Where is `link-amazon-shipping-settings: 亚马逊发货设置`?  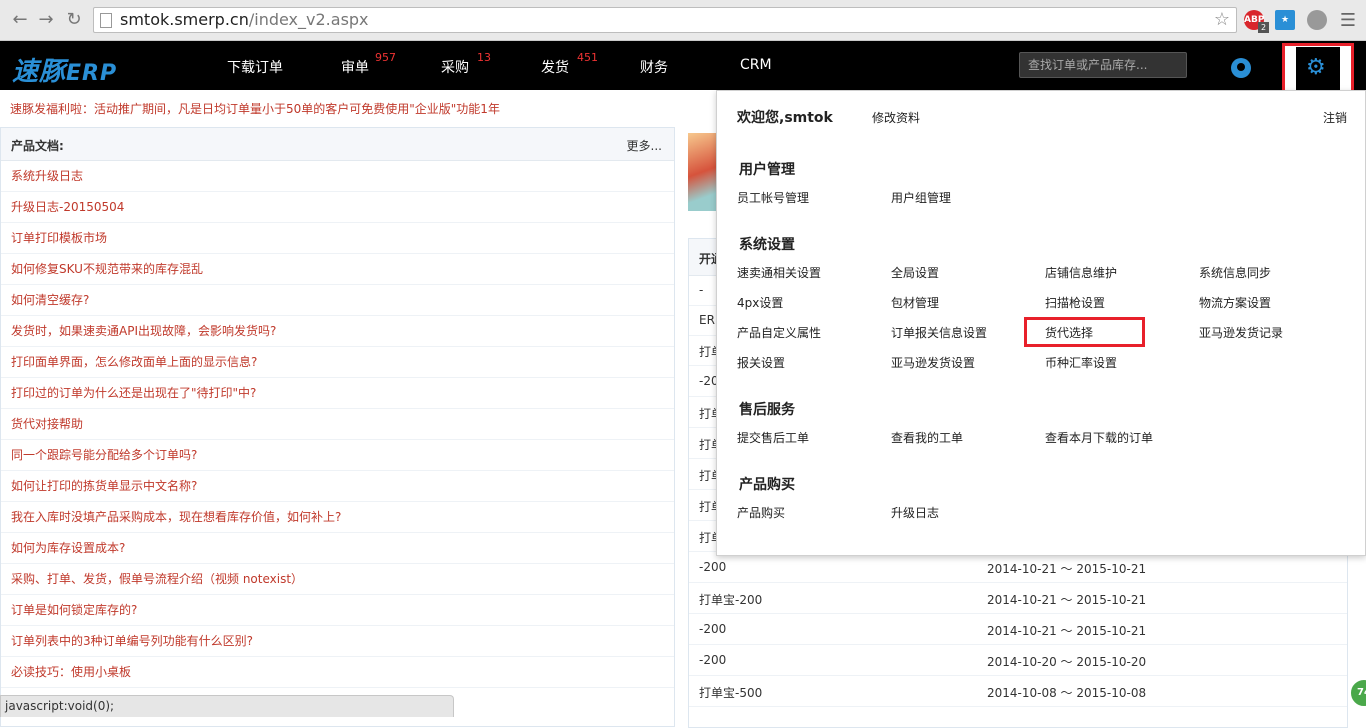
link-amazon-shipping-settings: 亚马逊发货设置 is located at coordinates (933, 362).